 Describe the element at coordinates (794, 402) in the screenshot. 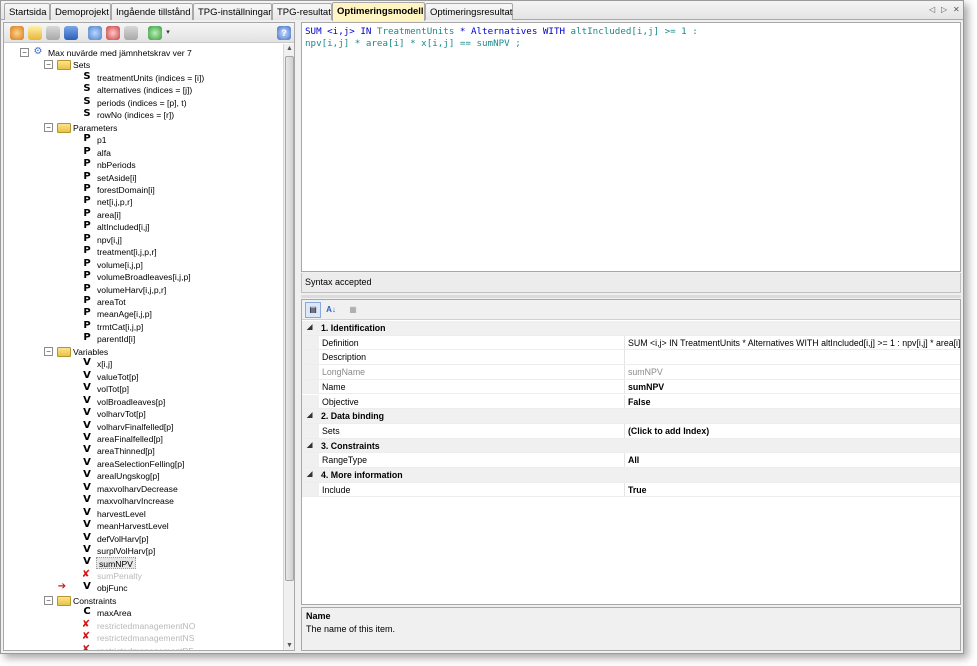

I see `property-value: False` at that location.